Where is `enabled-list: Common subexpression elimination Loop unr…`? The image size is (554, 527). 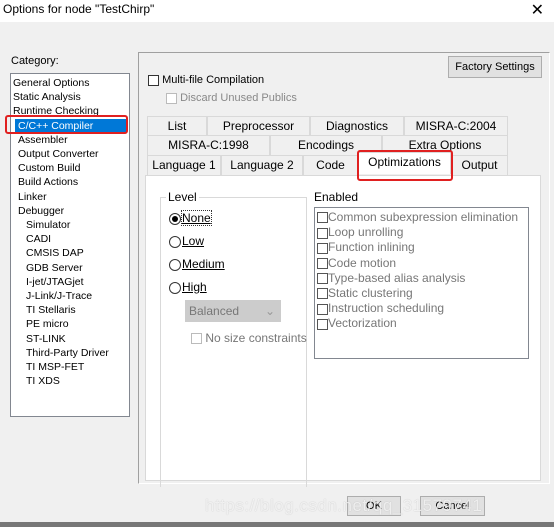 enabled-list: Common subexpression elimination Loop unr… is located at coordinates (421, 283).